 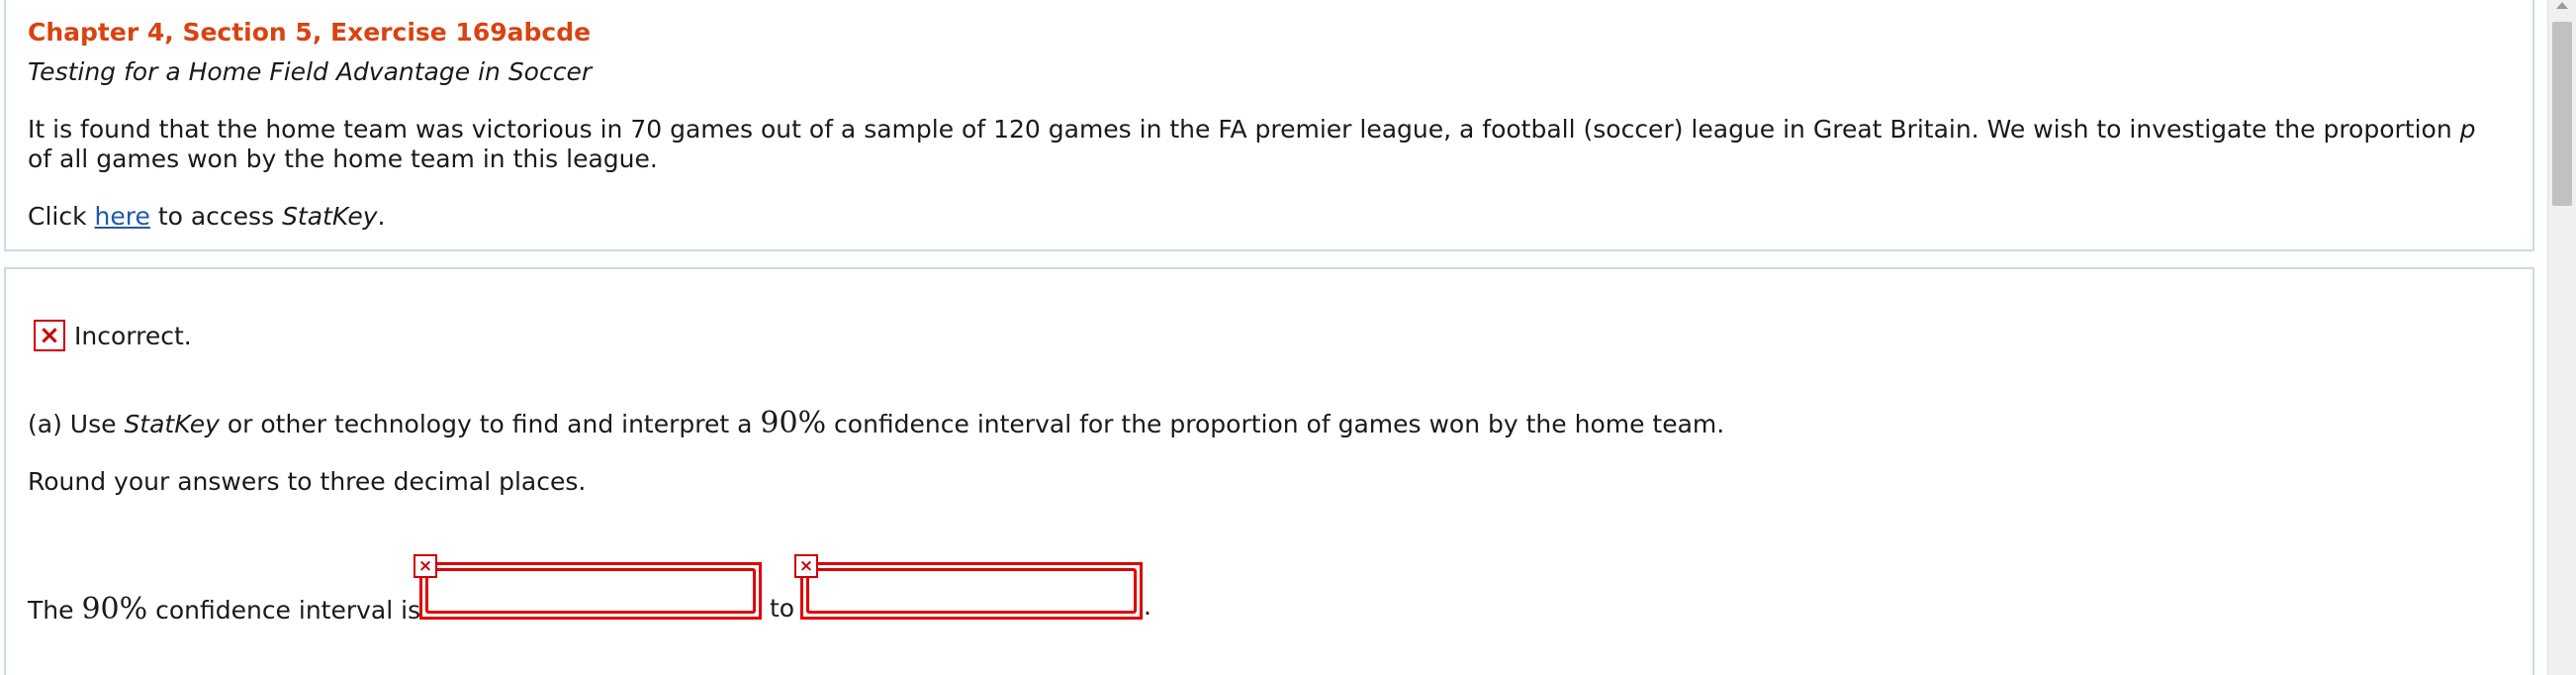 I want to click on upper-bound-input, so click(x=972, y=591).